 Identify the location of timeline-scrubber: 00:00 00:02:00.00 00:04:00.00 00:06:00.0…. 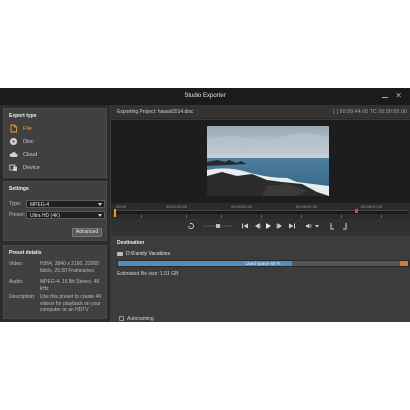
(260, 211).